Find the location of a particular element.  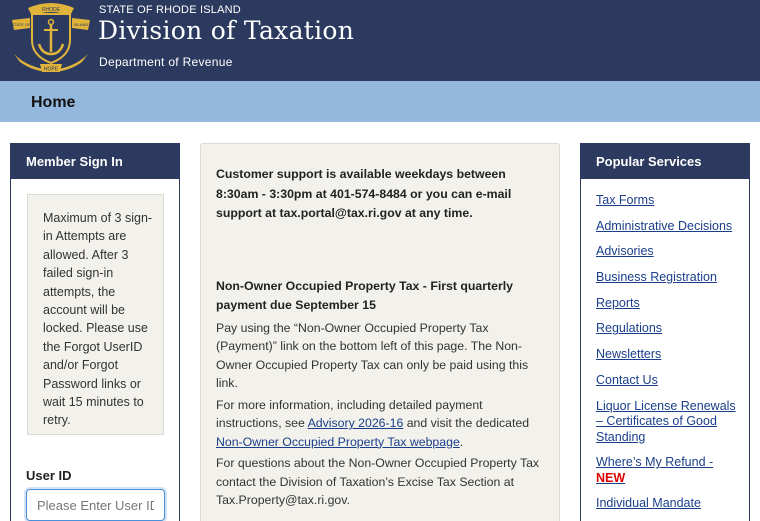

wheres-my-refund-link: Where’s My Refund - NEW is located at coordinates (654, 470).